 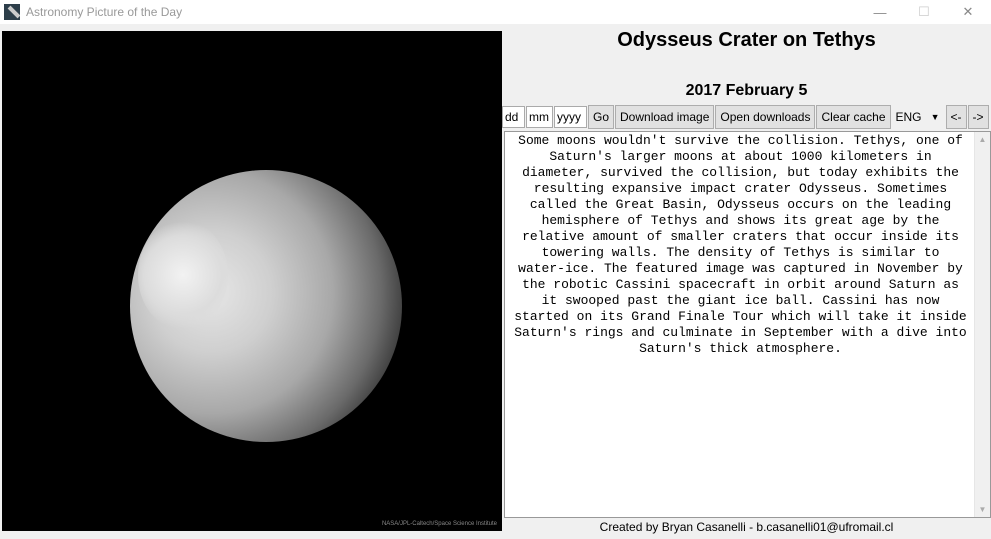 What do you see at coordinates (982, 324) in the screenshot?
I see `scrollbar: ▲ ▼` at bounding box center [982, 324].